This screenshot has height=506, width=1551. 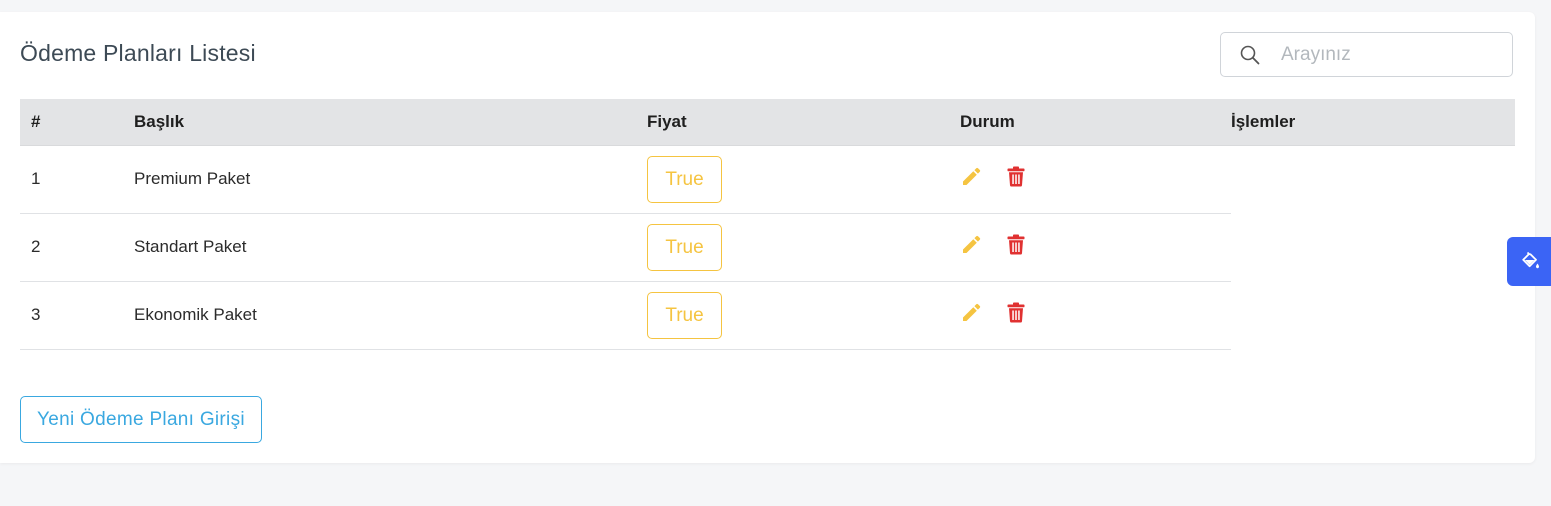 I want to click on row-title: Ekonomik Paket, so click(x=390, y=315).